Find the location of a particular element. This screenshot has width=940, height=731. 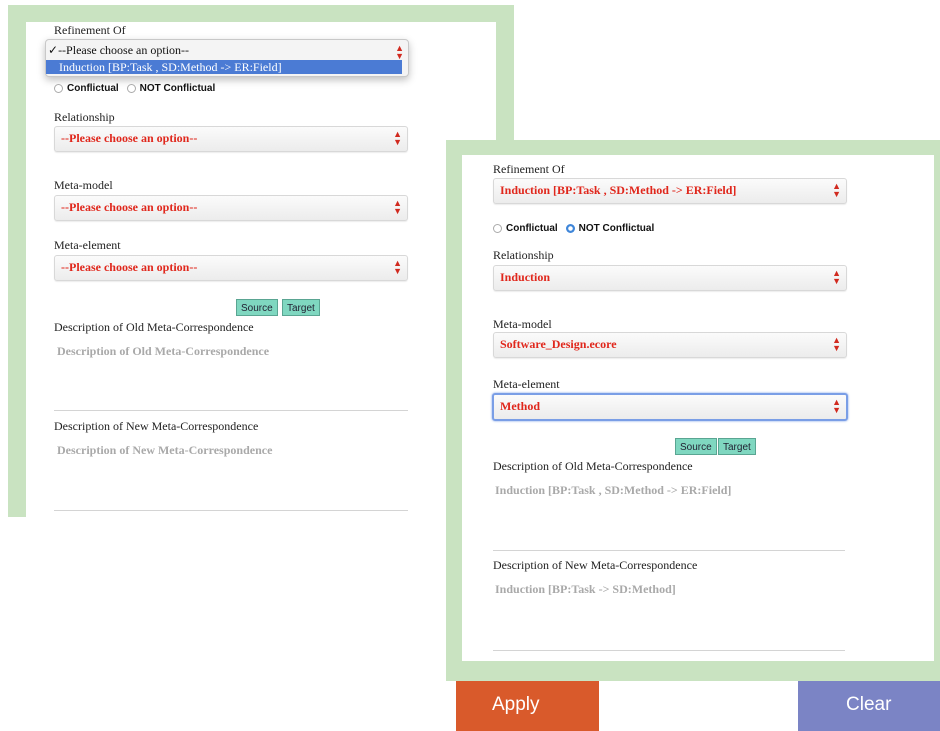

relationship-select-value: --Please choose an option-- is located at coordinates (129, 138).